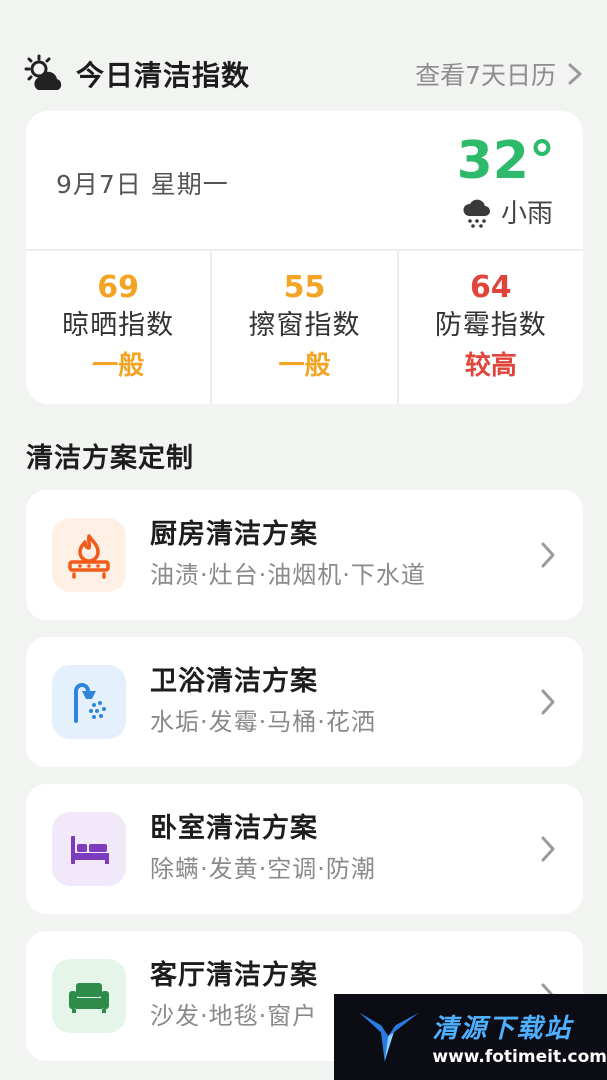 This screenshot has width=607, height=1080. Describe the element at coordinates (485, 75) in the screenshot. I see `calendar-link-label: 查看7天日历` at that location.